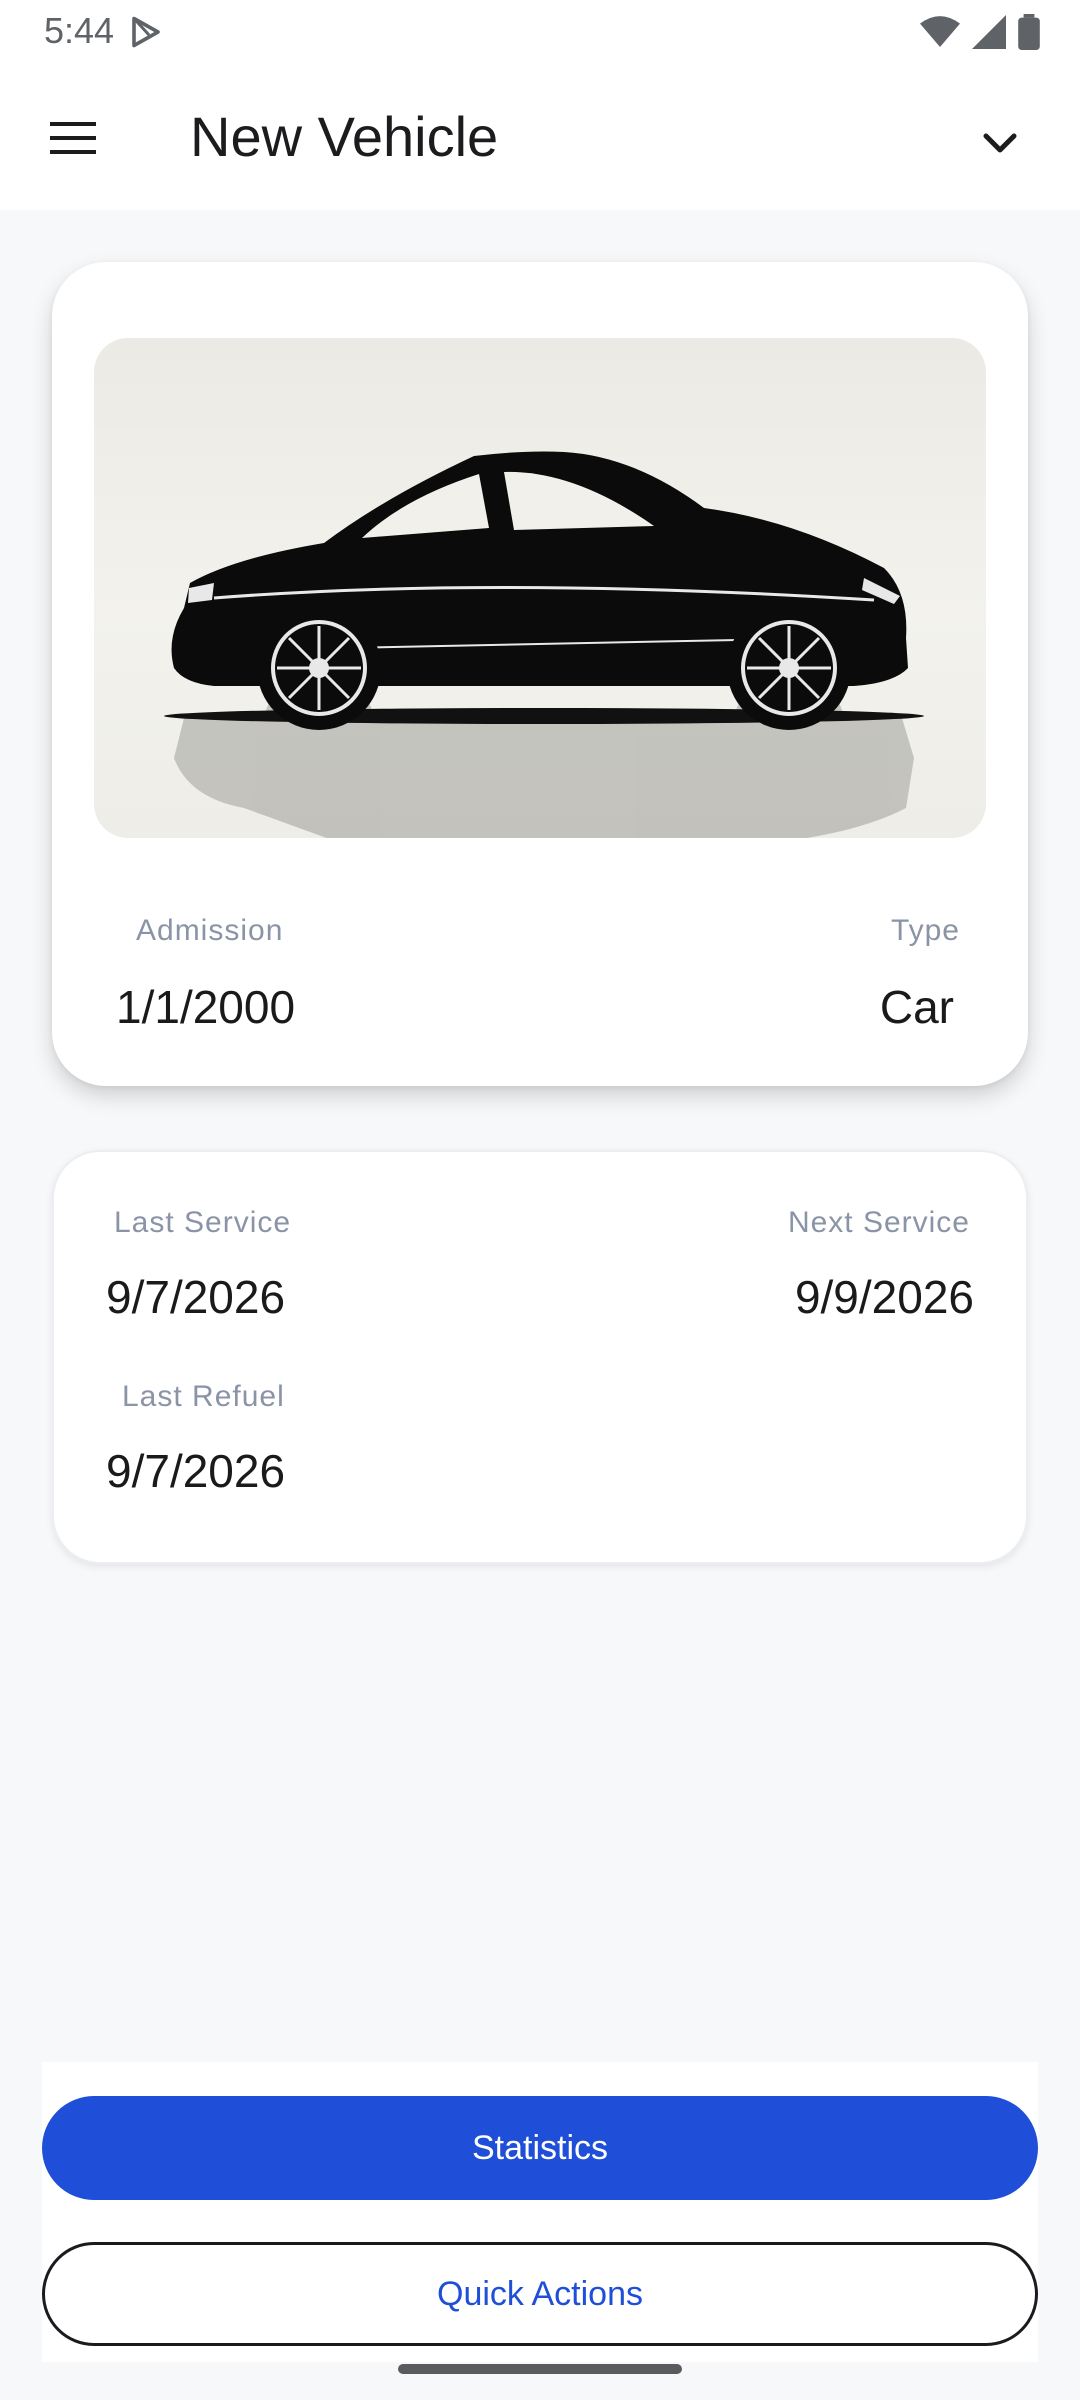  I want to click on play-store-icon, so click(146, 34).